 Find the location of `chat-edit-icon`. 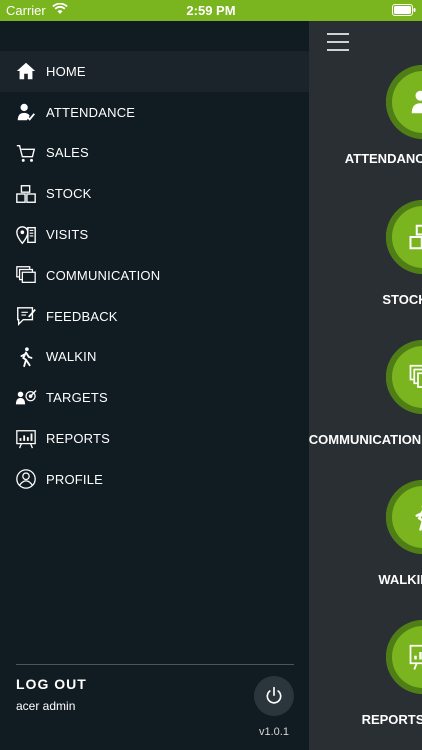

chat-edit-icon is located at coordinates (26, 316).